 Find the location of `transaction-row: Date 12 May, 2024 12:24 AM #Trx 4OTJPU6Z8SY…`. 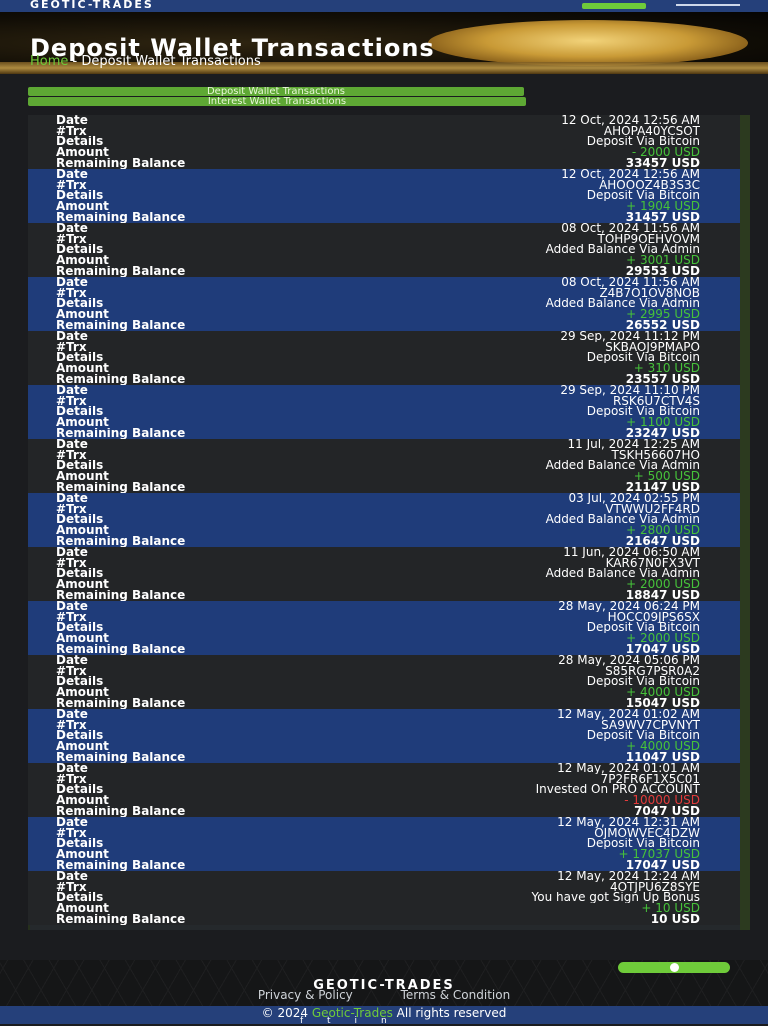

transaction-row: Date 12 May, 2024 12:24 AM #Trx 4OTJPU6Z8SY… is located at coordinates (384, 898).